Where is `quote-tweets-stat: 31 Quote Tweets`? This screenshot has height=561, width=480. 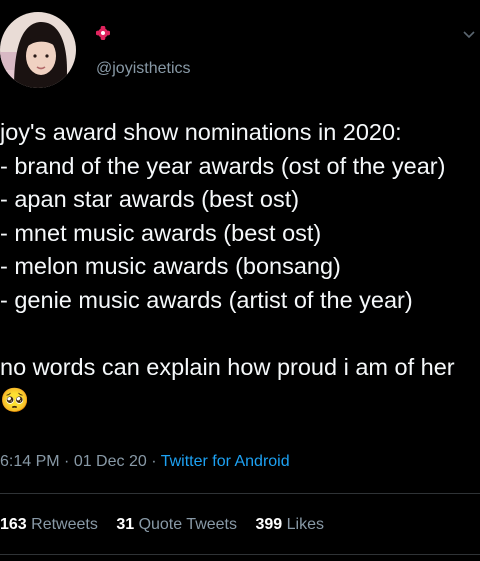 quote-tweets-stat: 31 Quote Tweets is located at coordinates (176, 524).